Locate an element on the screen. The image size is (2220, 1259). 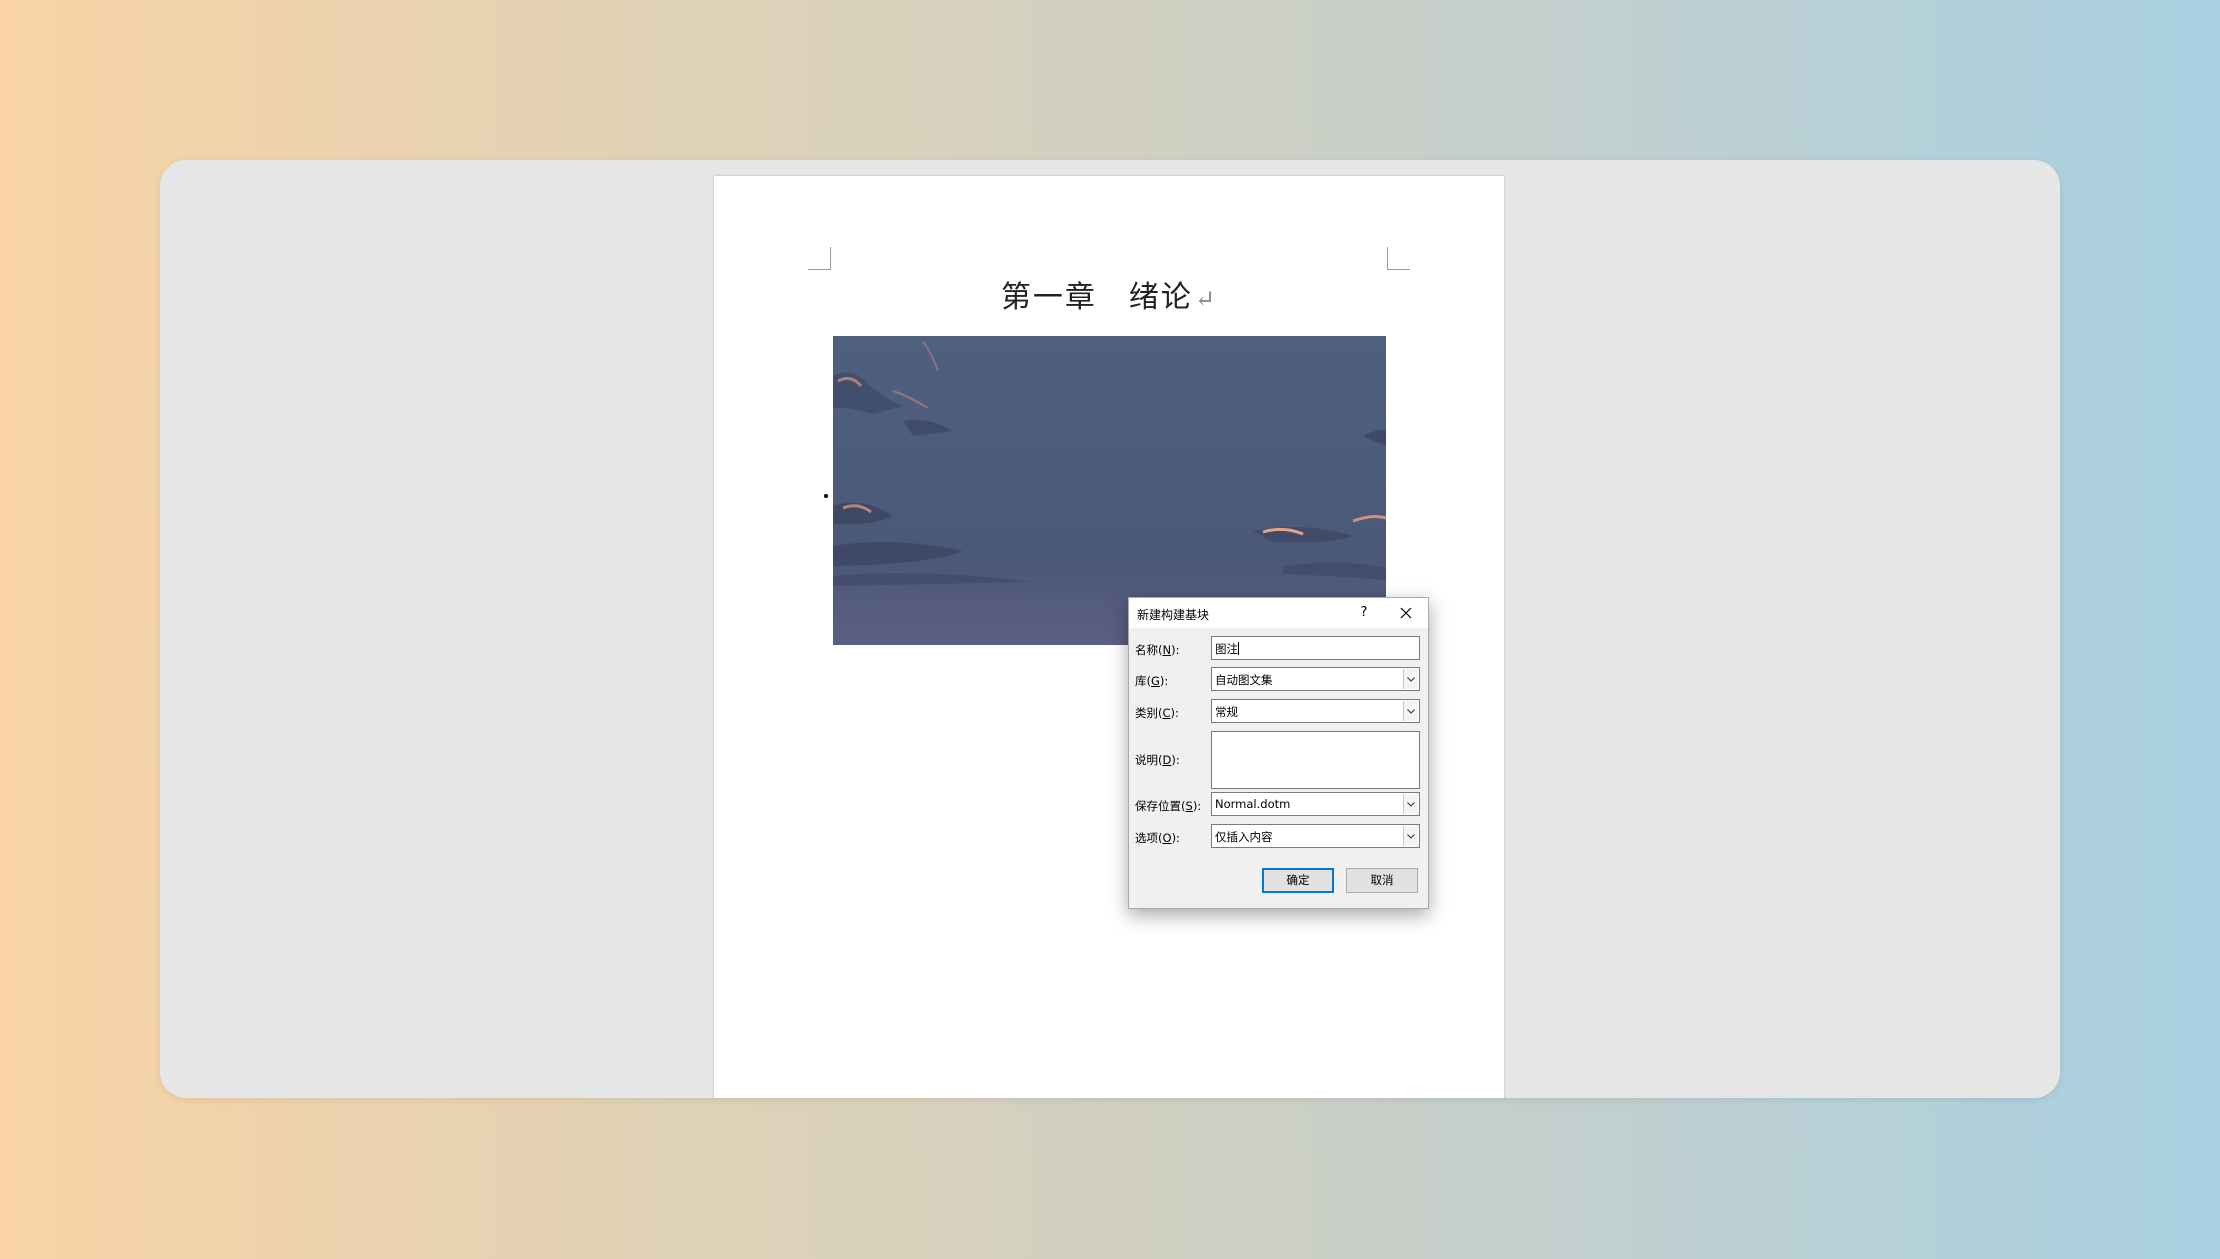
name-label: 名称(N): is located at coordinates (1157, 650).